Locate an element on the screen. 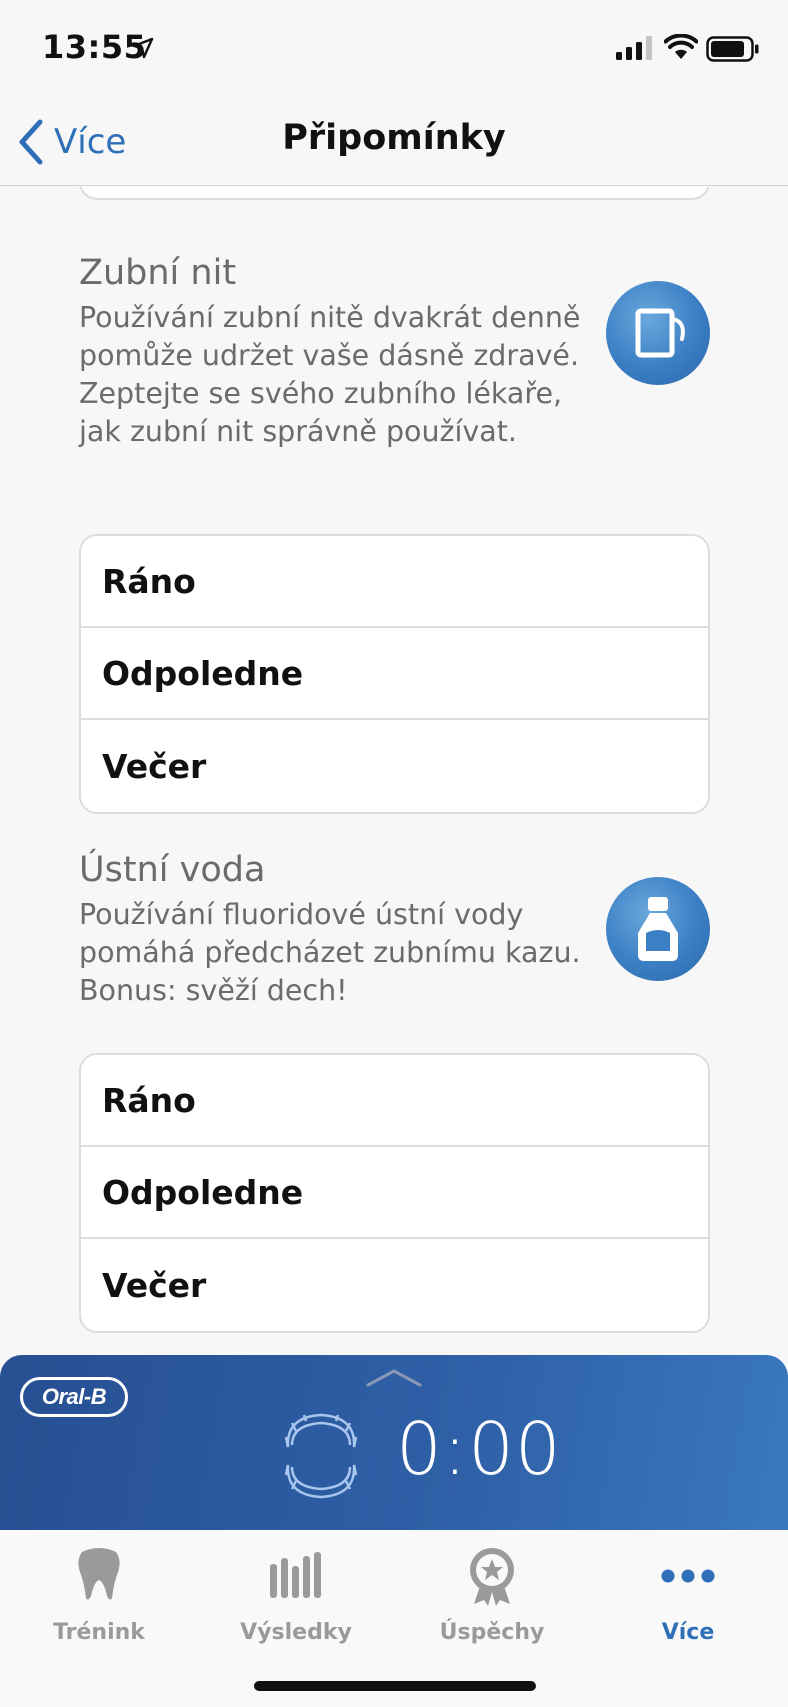  tab-label: Trénink is located at coordinates (99, 1632).